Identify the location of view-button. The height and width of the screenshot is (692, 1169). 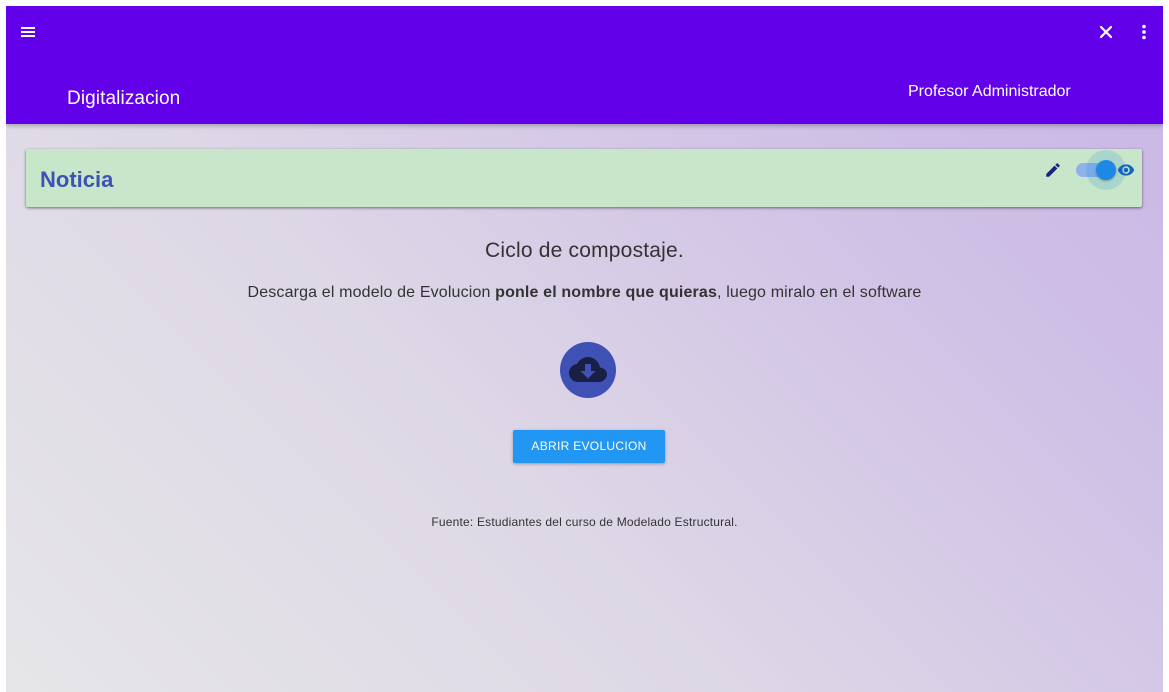
(1126, 170).